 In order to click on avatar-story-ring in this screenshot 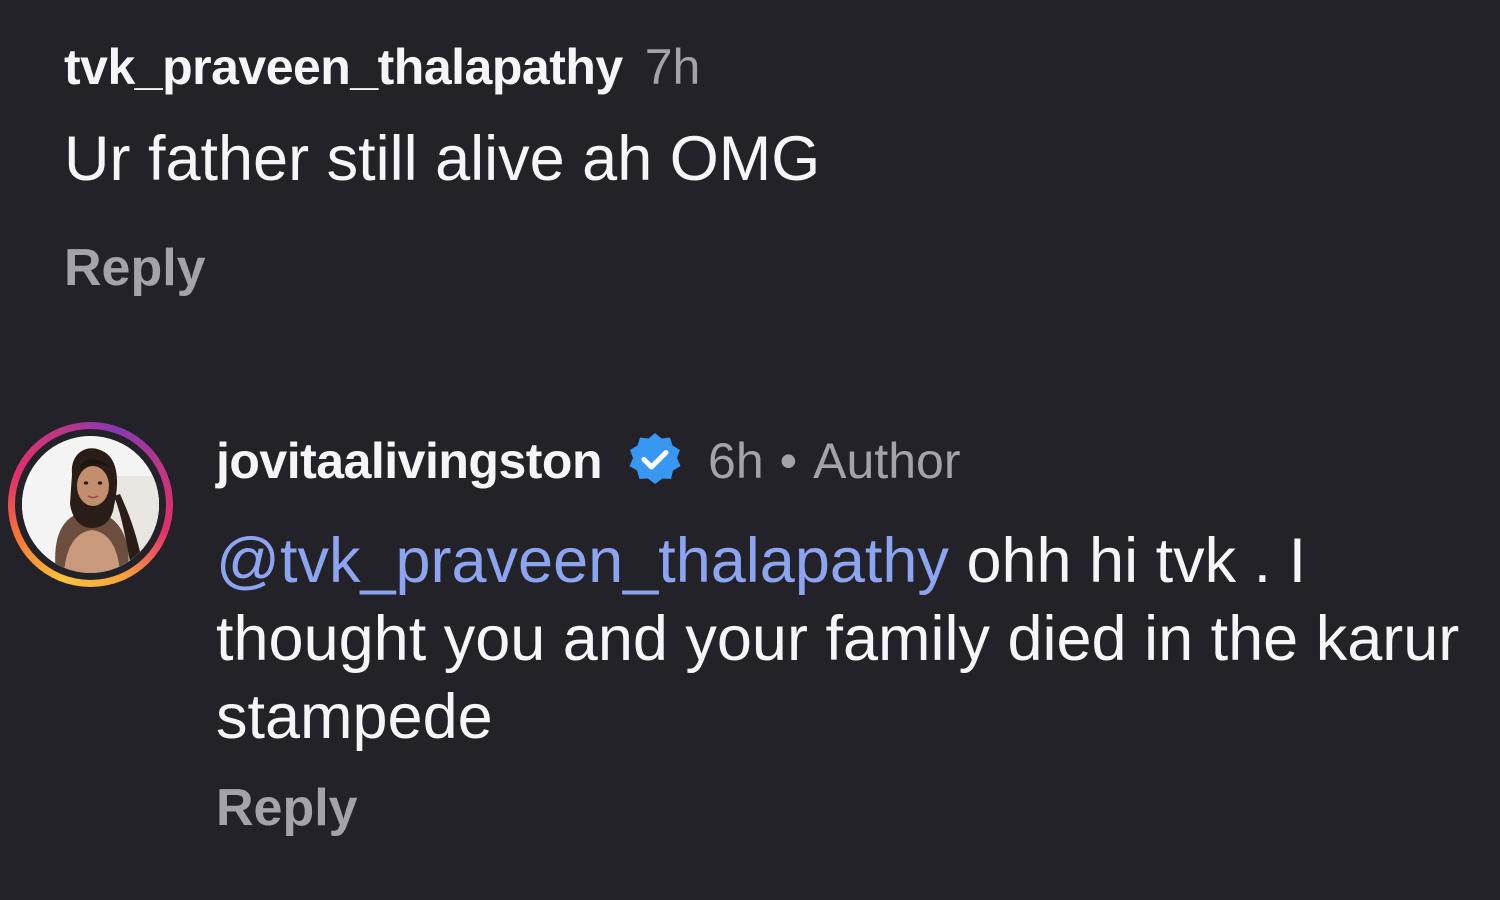, I will do `click(90, 504)`.